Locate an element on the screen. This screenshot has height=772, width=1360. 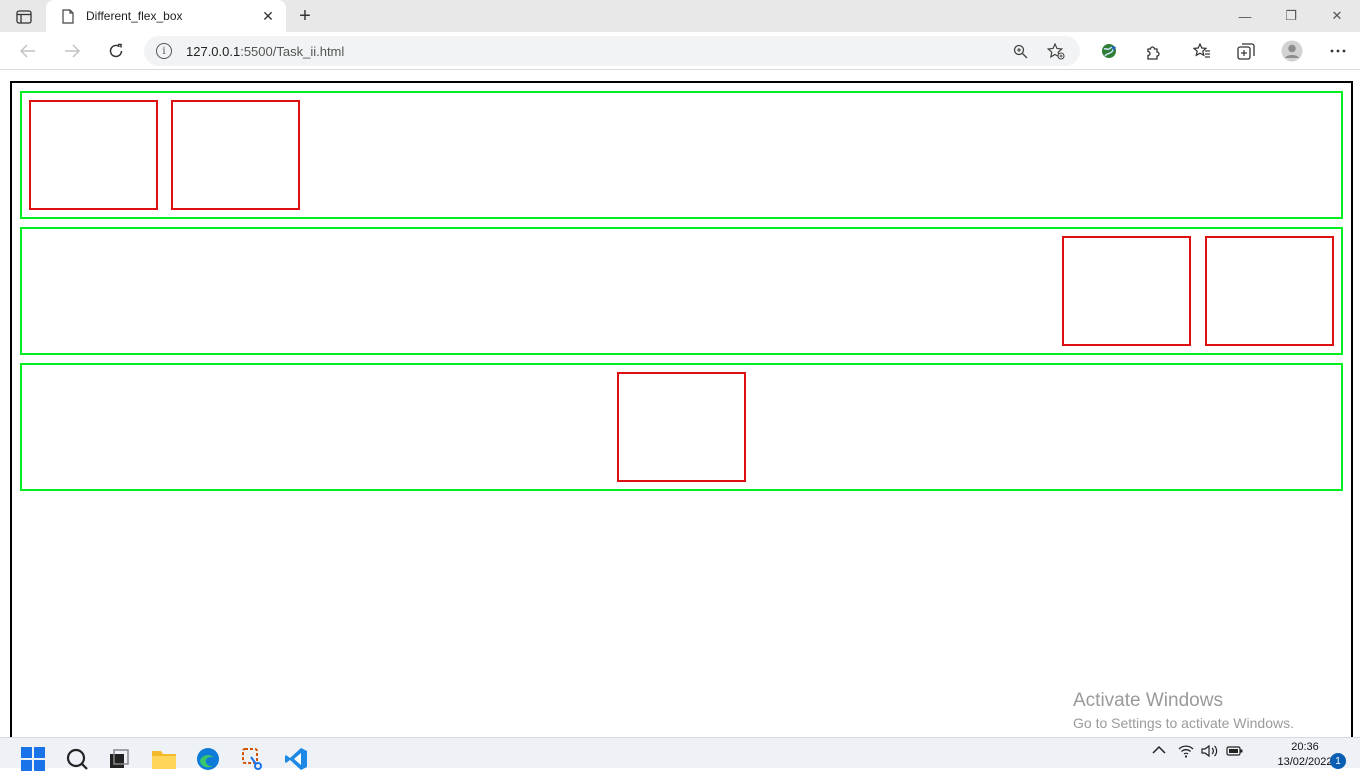
collections-icon is located at coordinates (1246, 51).